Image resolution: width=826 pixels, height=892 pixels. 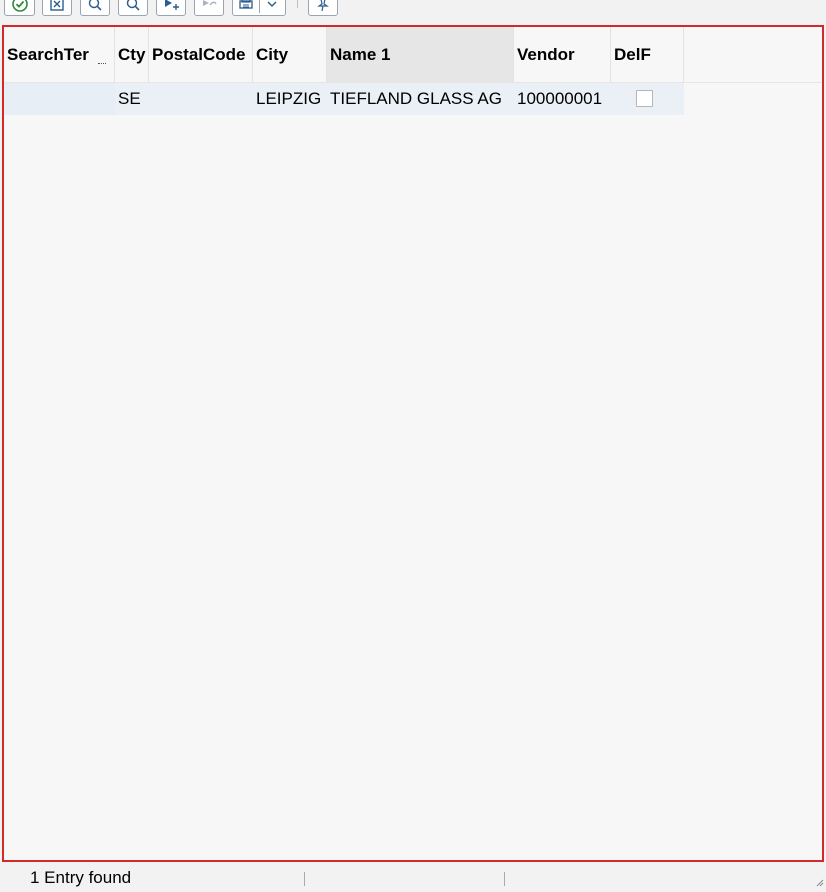 I want to click on status-bar: 1 Entry found, so click(x=413, y=874).